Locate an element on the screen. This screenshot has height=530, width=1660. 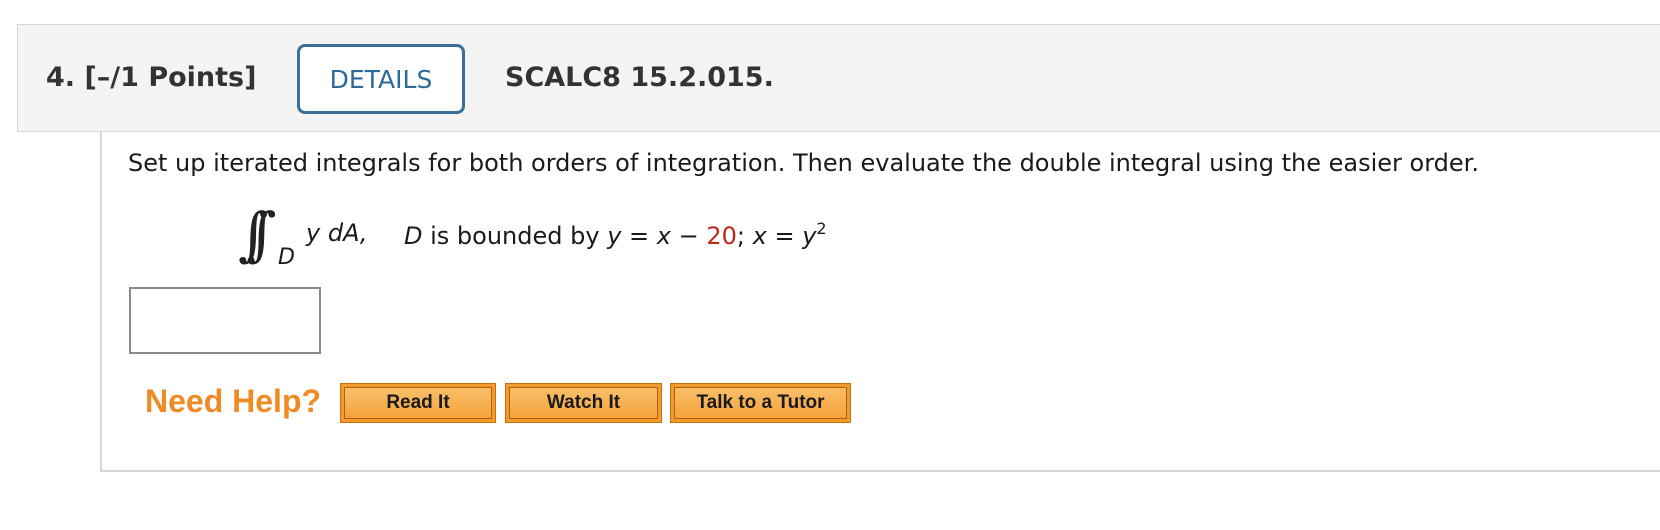
watch-it-button: Watch It is located at coordinates (583, 403).